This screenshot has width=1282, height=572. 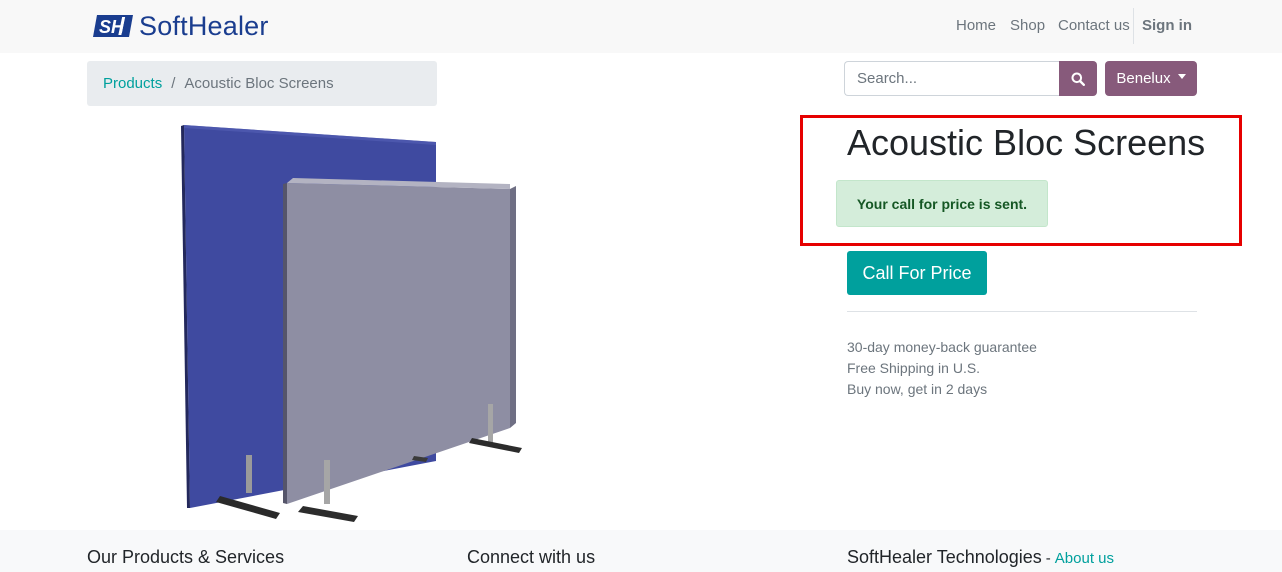 What do you see at coordinates (1026, 142) in the screenshot?
I see `product-title: Acoustic Bloc Screens` at bounding box center [1026, 142].